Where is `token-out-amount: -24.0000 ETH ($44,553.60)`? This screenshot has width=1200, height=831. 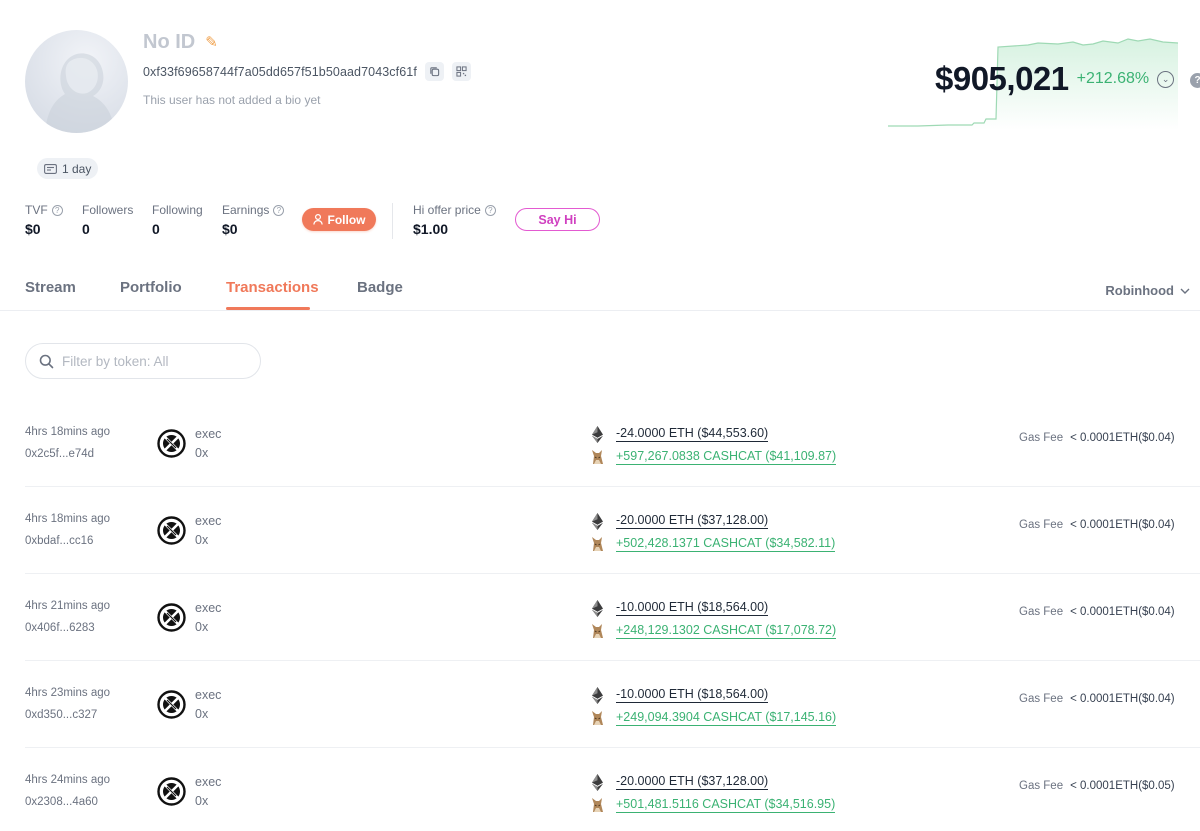 token-out-amount: -24.0000 ETH ($44,553.60) is located at coordinates (692, 434).